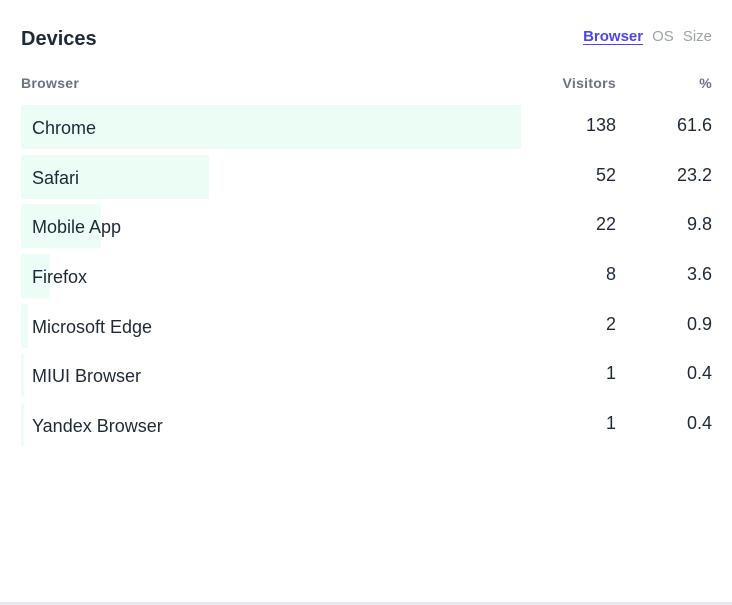 This screenshot has width=732, height=605. What do you see at coordinates (366, 375) in the screenshot?
I see `table-row: MIUI Browser 1 0.4` at bounding box center [366, 375].